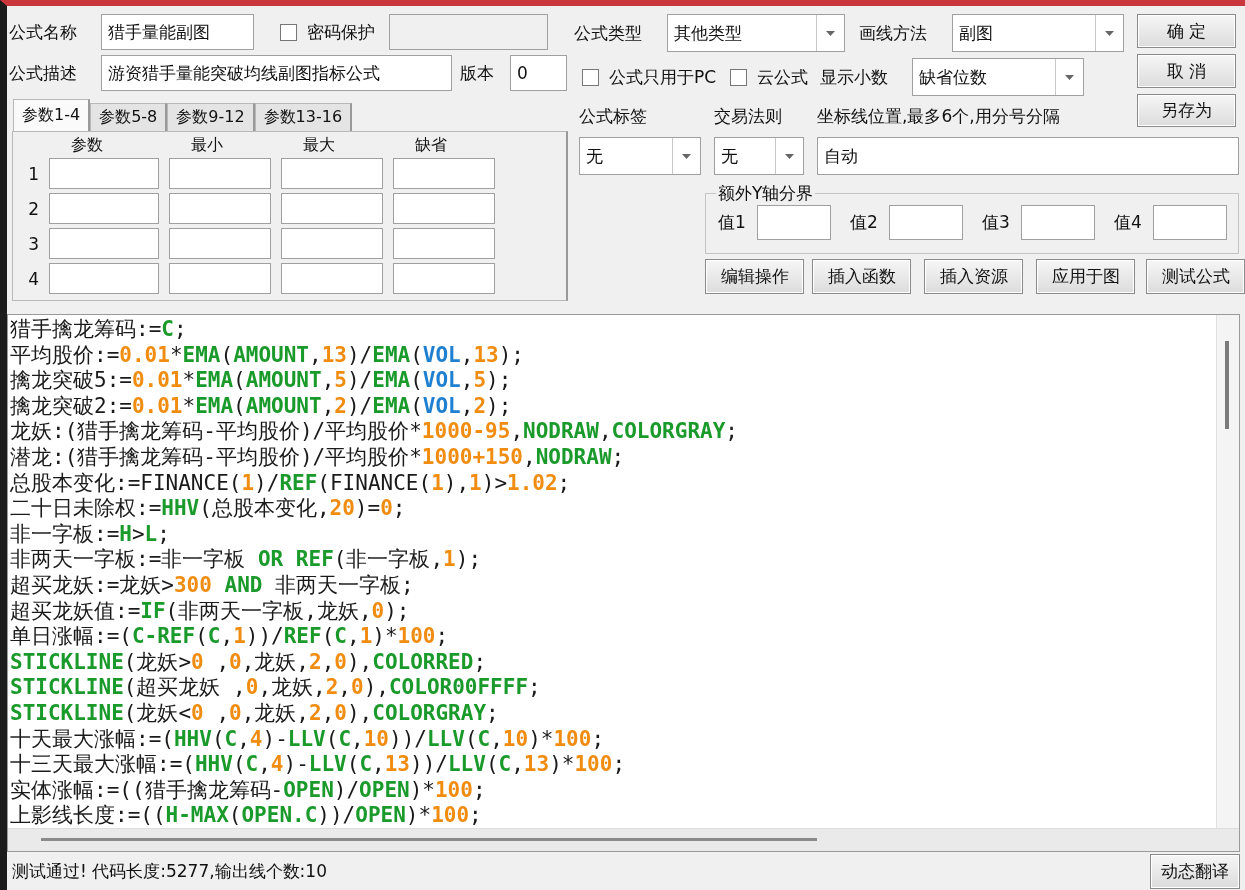  Describe the element at coordinates (319, 145) in the screenshot. I see `column-header: 最大` at that location.